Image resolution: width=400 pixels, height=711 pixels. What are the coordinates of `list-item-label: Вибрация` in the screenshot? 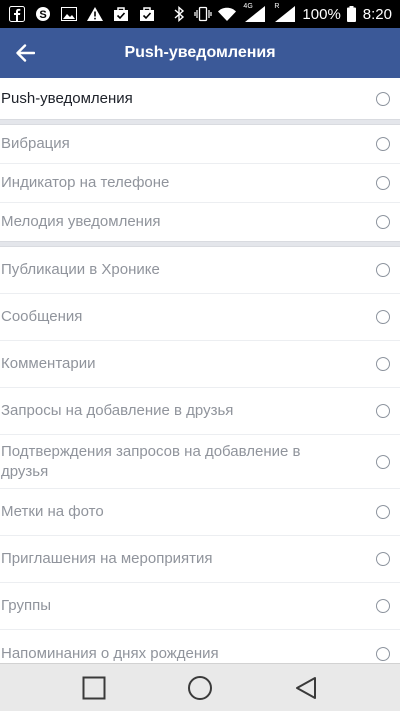 It's located at (35, 143).